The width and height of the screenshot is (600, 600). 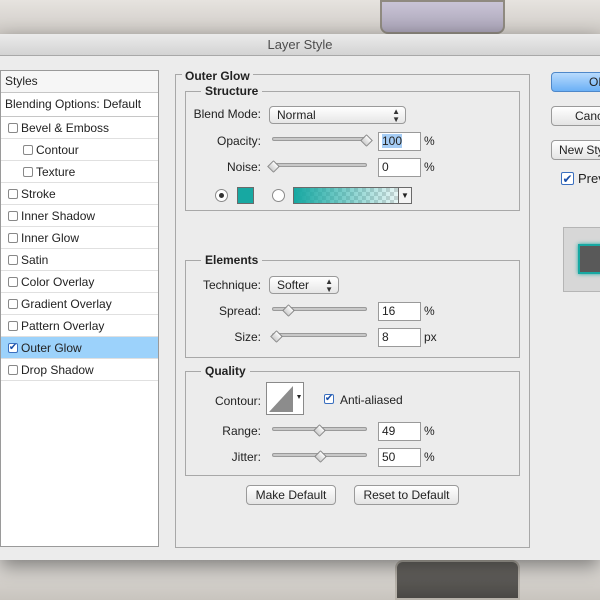 What do you see at coordinates (221, 195) in the screenshot?
I see `solid-color-radio` at bounding box center [221, 195].